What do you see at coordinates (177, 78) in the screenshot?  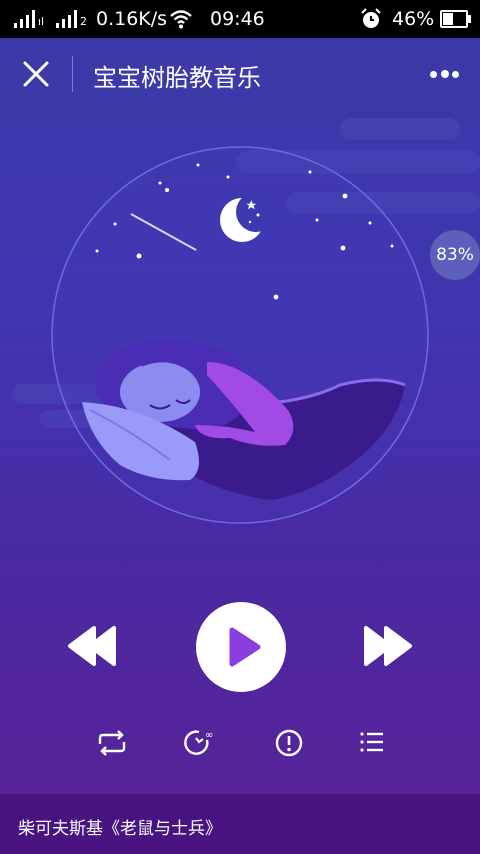 I see `page-title: 宝宝树胎教音乐` at bounding box center [177, 78].